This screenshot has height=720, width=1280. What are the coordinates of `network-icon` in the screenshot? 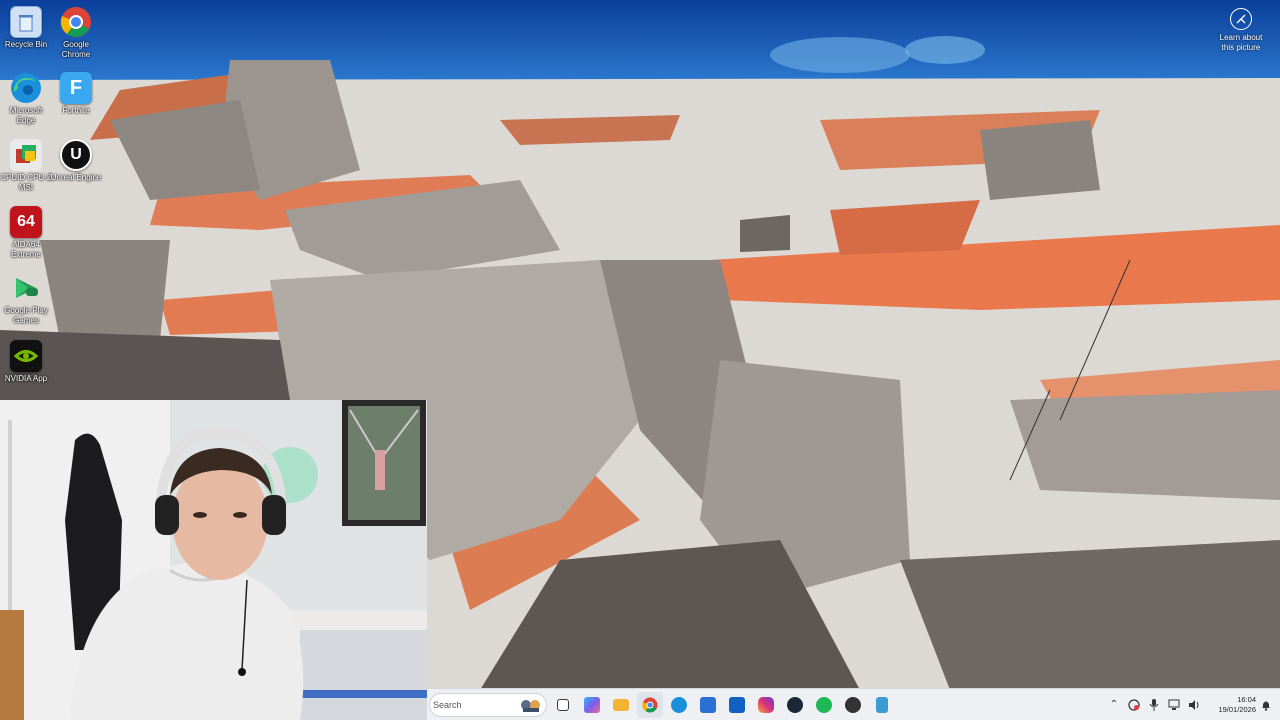 It's located at (1174, 705).